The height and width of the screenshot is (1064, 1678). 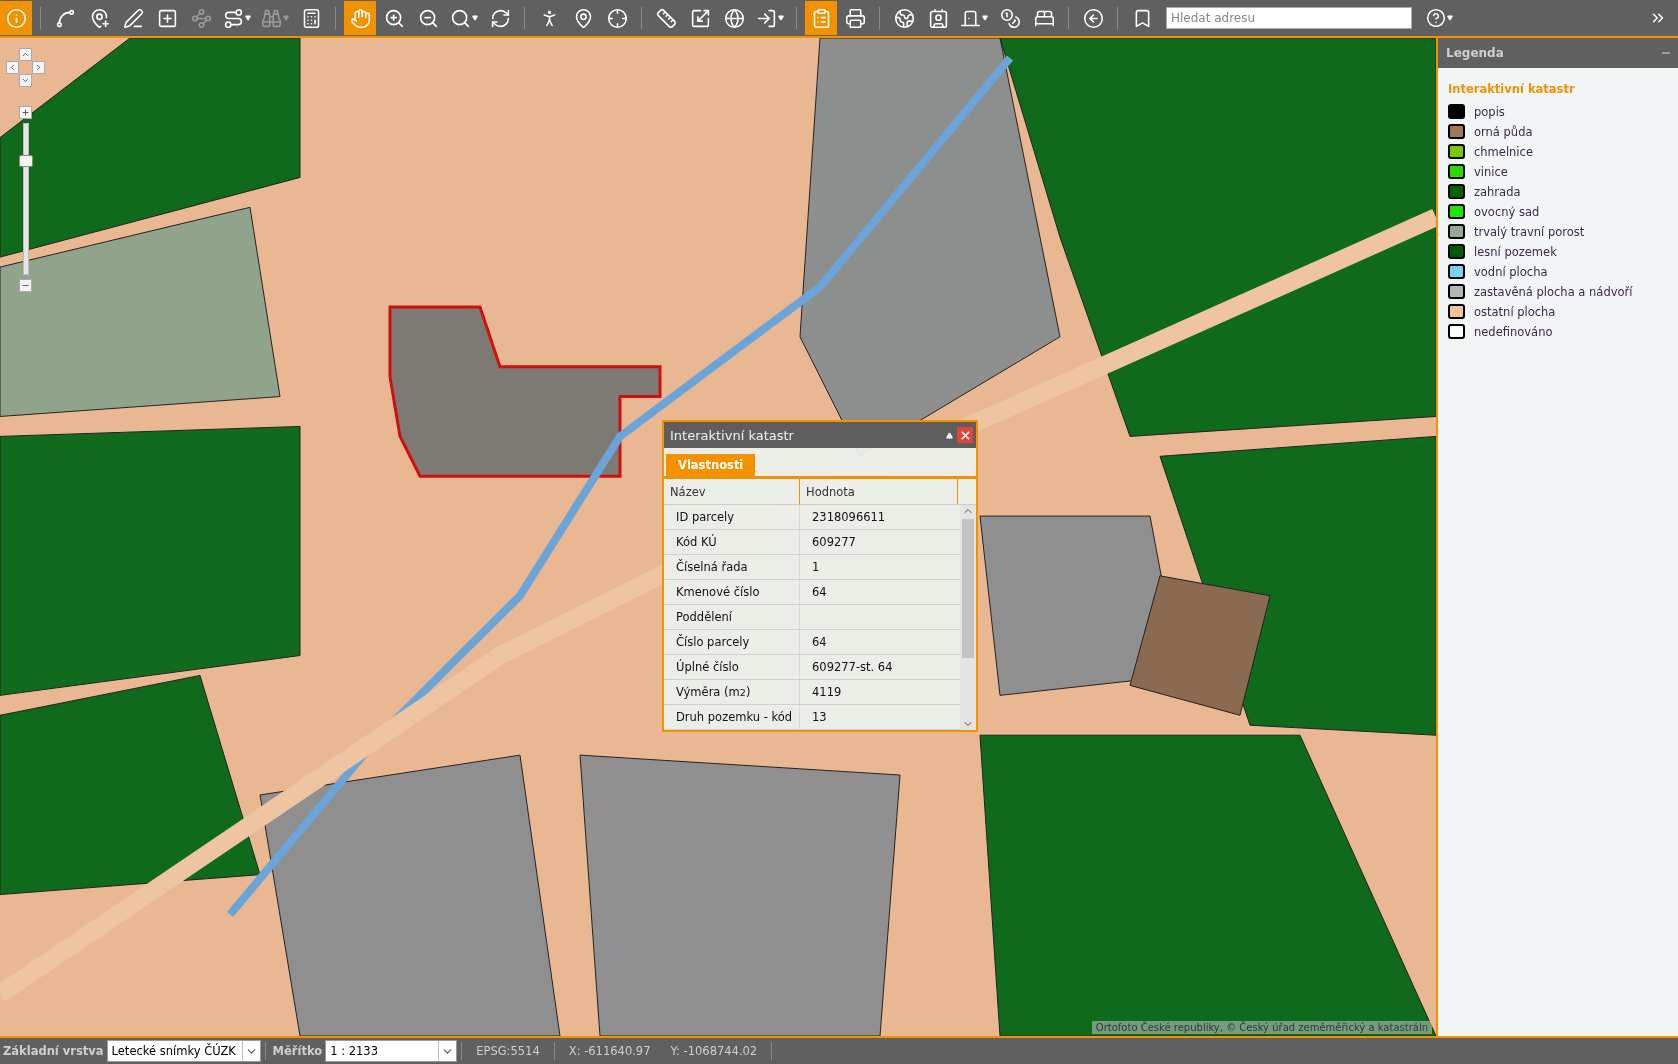 I want to click on chevron-left-icon, so click(x=12, y=67).